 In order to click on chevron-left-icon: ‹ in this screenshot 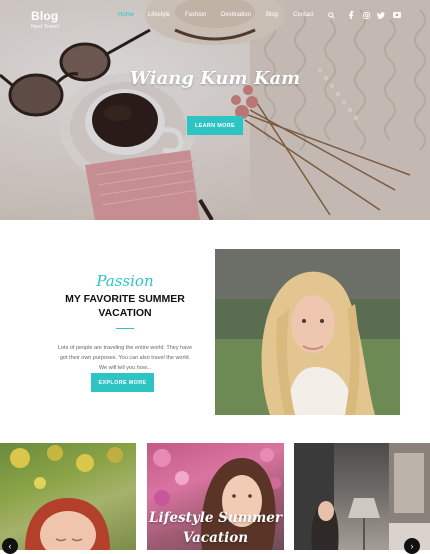, I will do `click(10, 545)`.